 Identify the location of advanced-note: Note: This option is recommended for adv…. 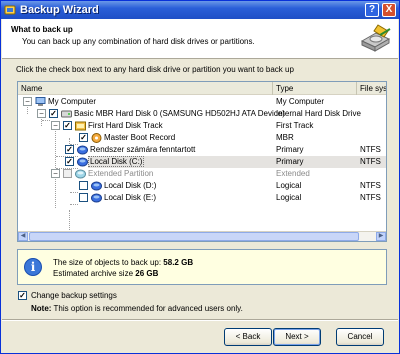
(137, 308).